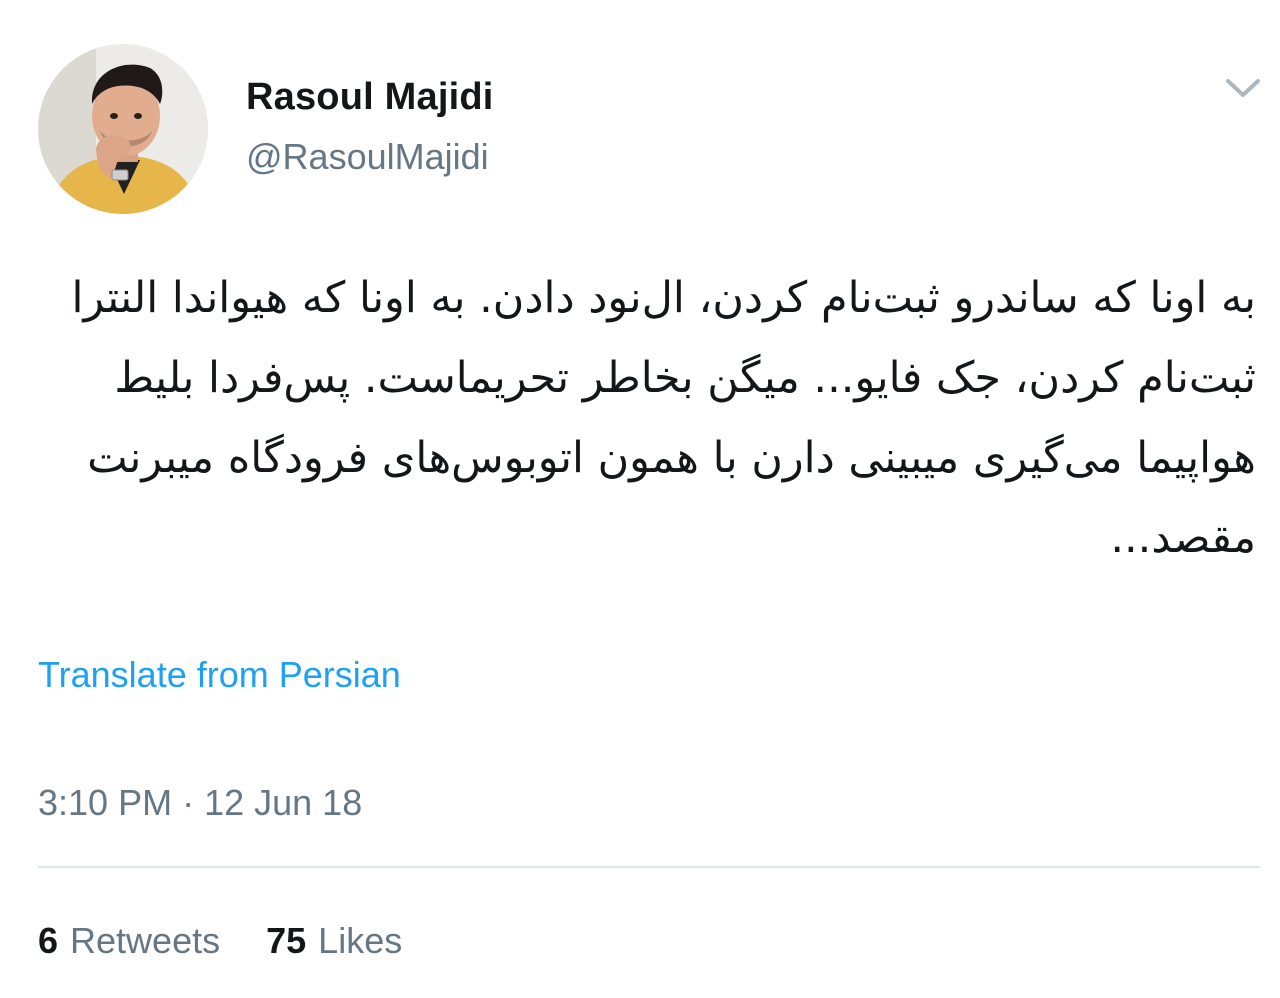  I want to click on translate-link: Translate from Persian, so click(219, 675).